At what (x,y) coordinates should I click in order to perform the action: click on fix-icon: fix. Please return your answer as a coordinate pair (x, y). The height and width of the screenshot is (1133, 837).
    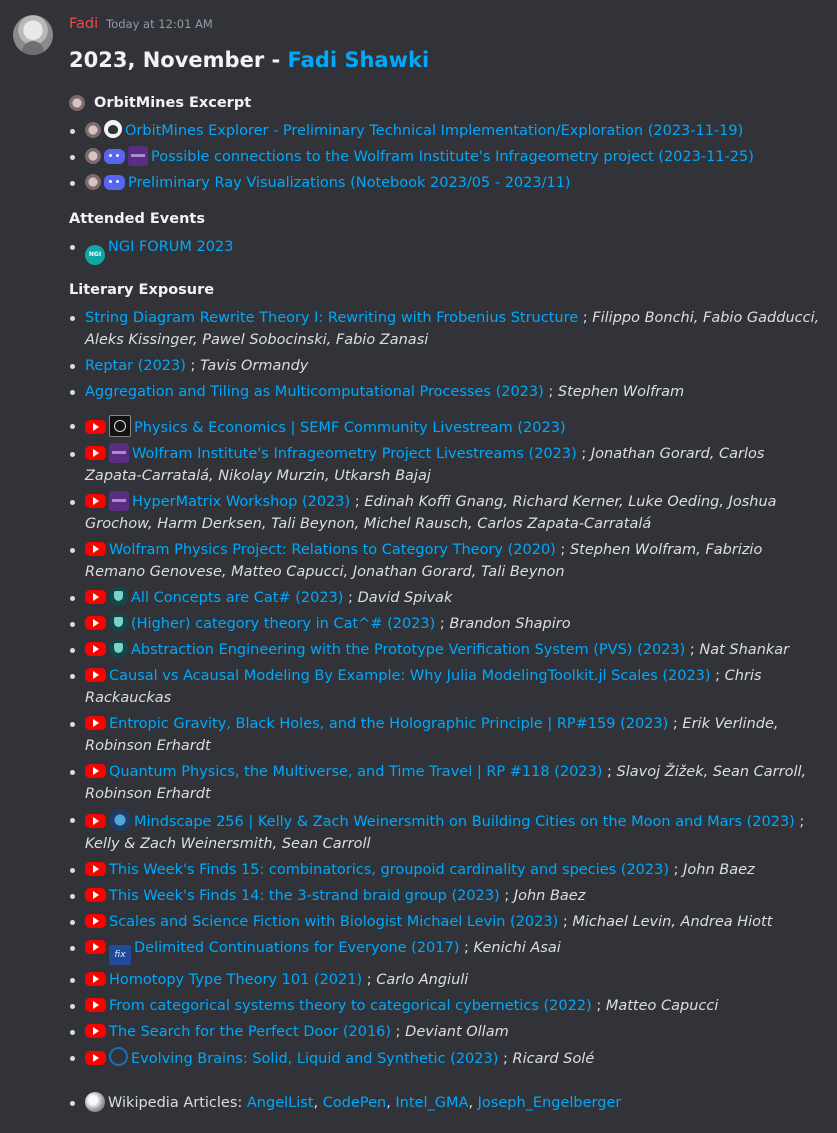
    Looking at the image, I should click on (120, 955).